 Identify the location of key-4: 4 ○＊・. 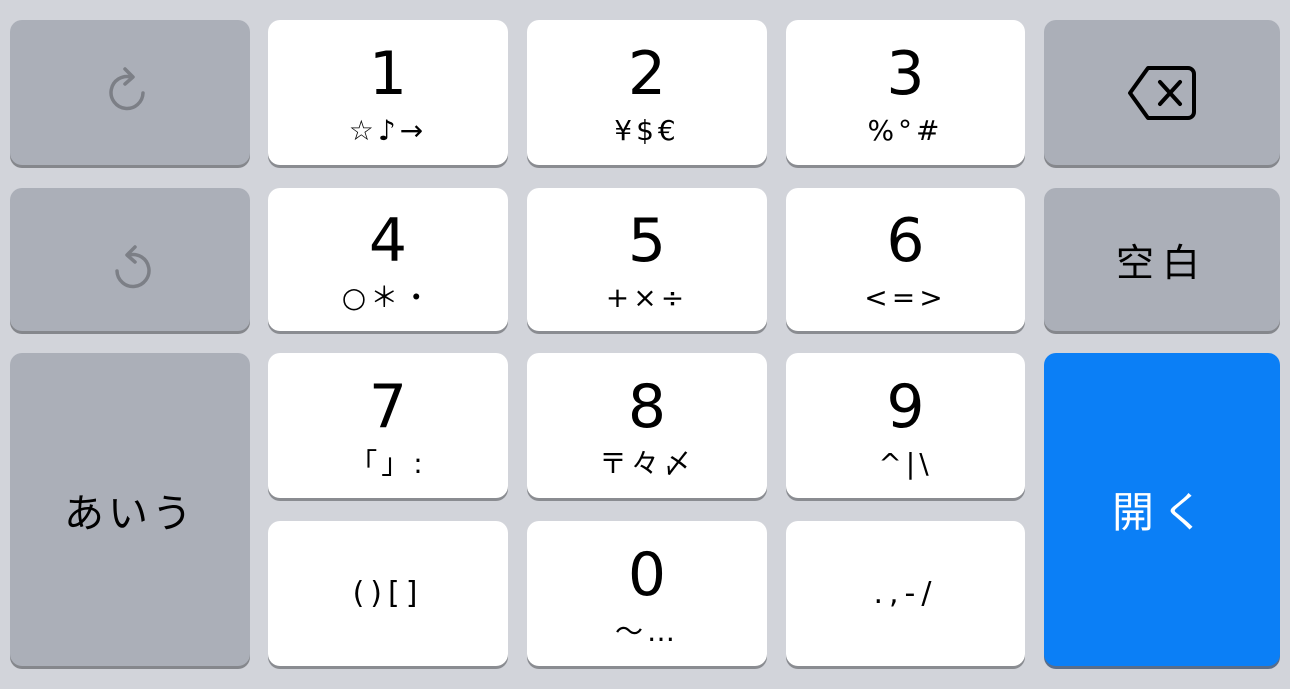
(388, 259).